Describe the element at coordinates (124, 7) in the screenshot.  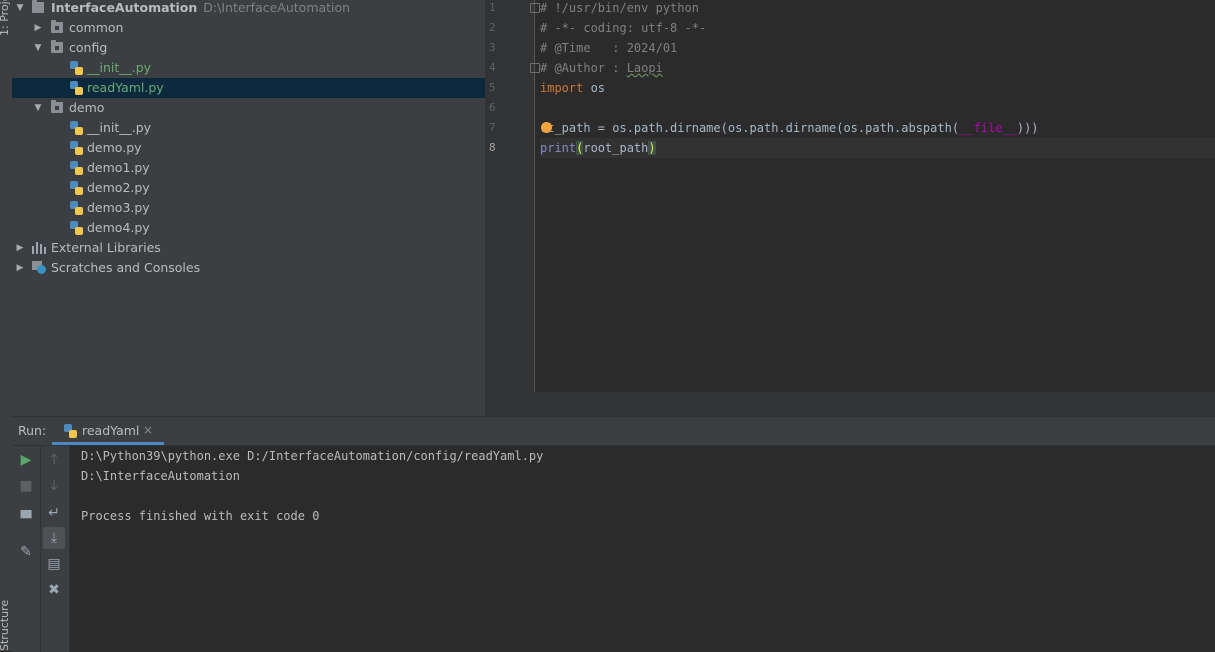
I see `project-name: InterfaceAutomation` at that location.